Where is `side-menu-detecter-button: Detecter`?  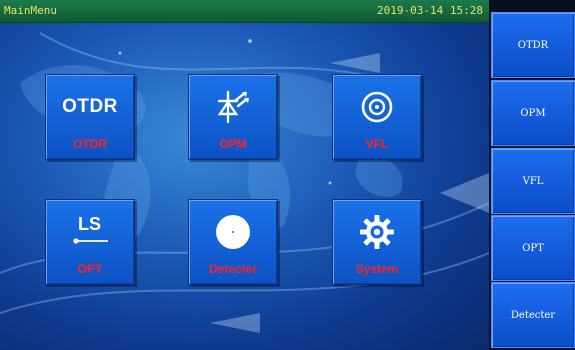 side-menu-detecter-button: Detecter is located at coordinates (533, 315).